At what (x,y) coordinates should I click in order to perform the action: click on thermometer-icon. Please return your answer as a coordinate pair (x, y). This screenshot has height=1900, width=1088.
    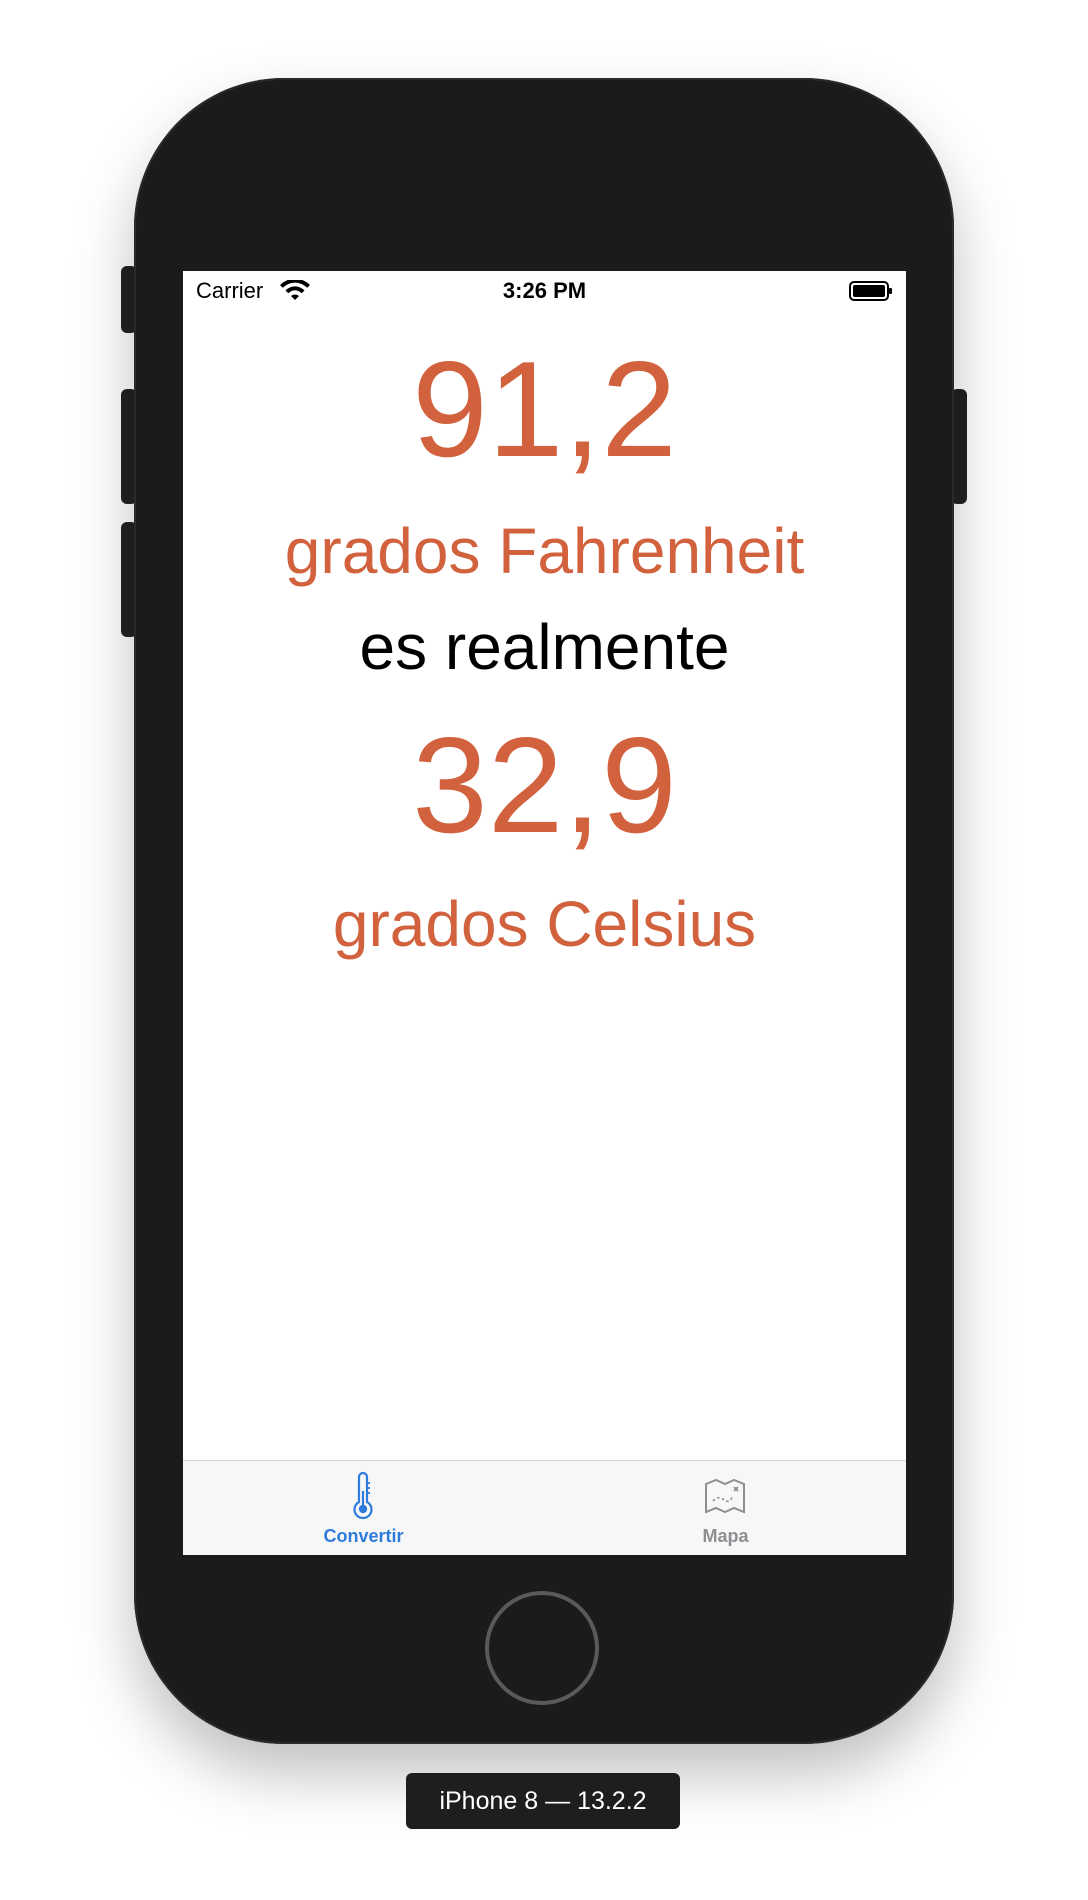
    Looking at the image, I should click on (363, 1495).